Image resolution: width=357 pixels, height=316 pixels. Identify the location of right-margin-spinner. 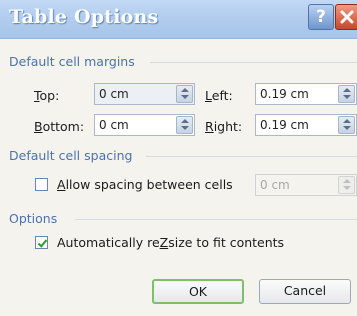
(346, 125).